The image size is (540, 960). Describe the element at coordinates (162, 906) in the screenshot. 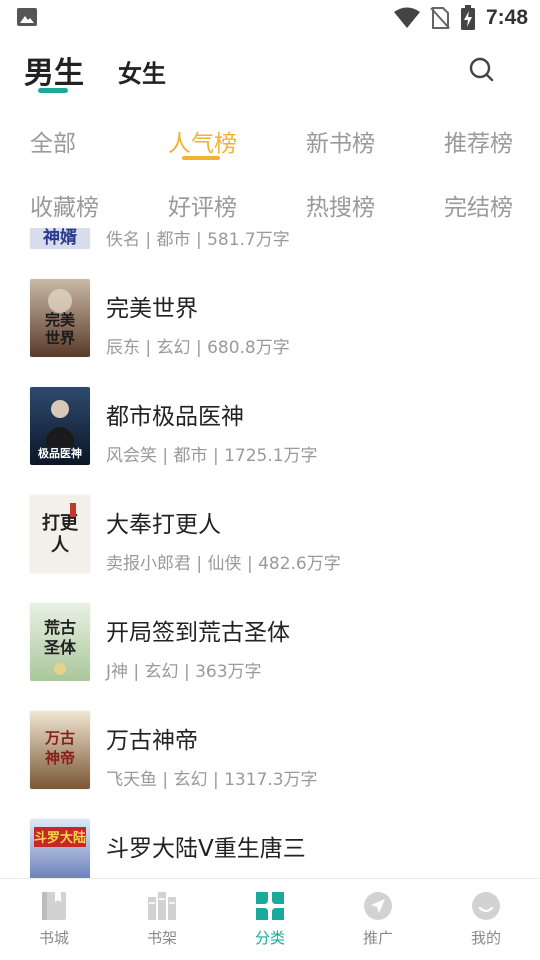

I see `bookshelf-icon` at that location.